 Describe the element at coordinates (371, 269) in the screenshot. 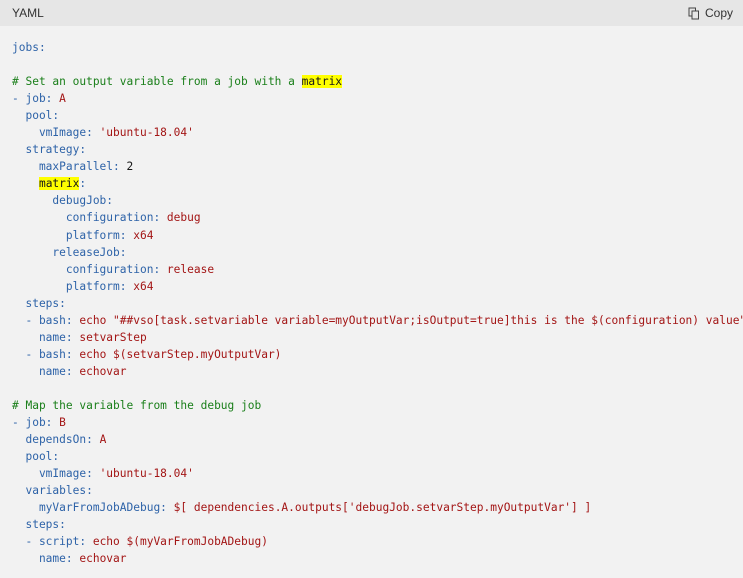

I see `code-line: configuration: release` at that location.